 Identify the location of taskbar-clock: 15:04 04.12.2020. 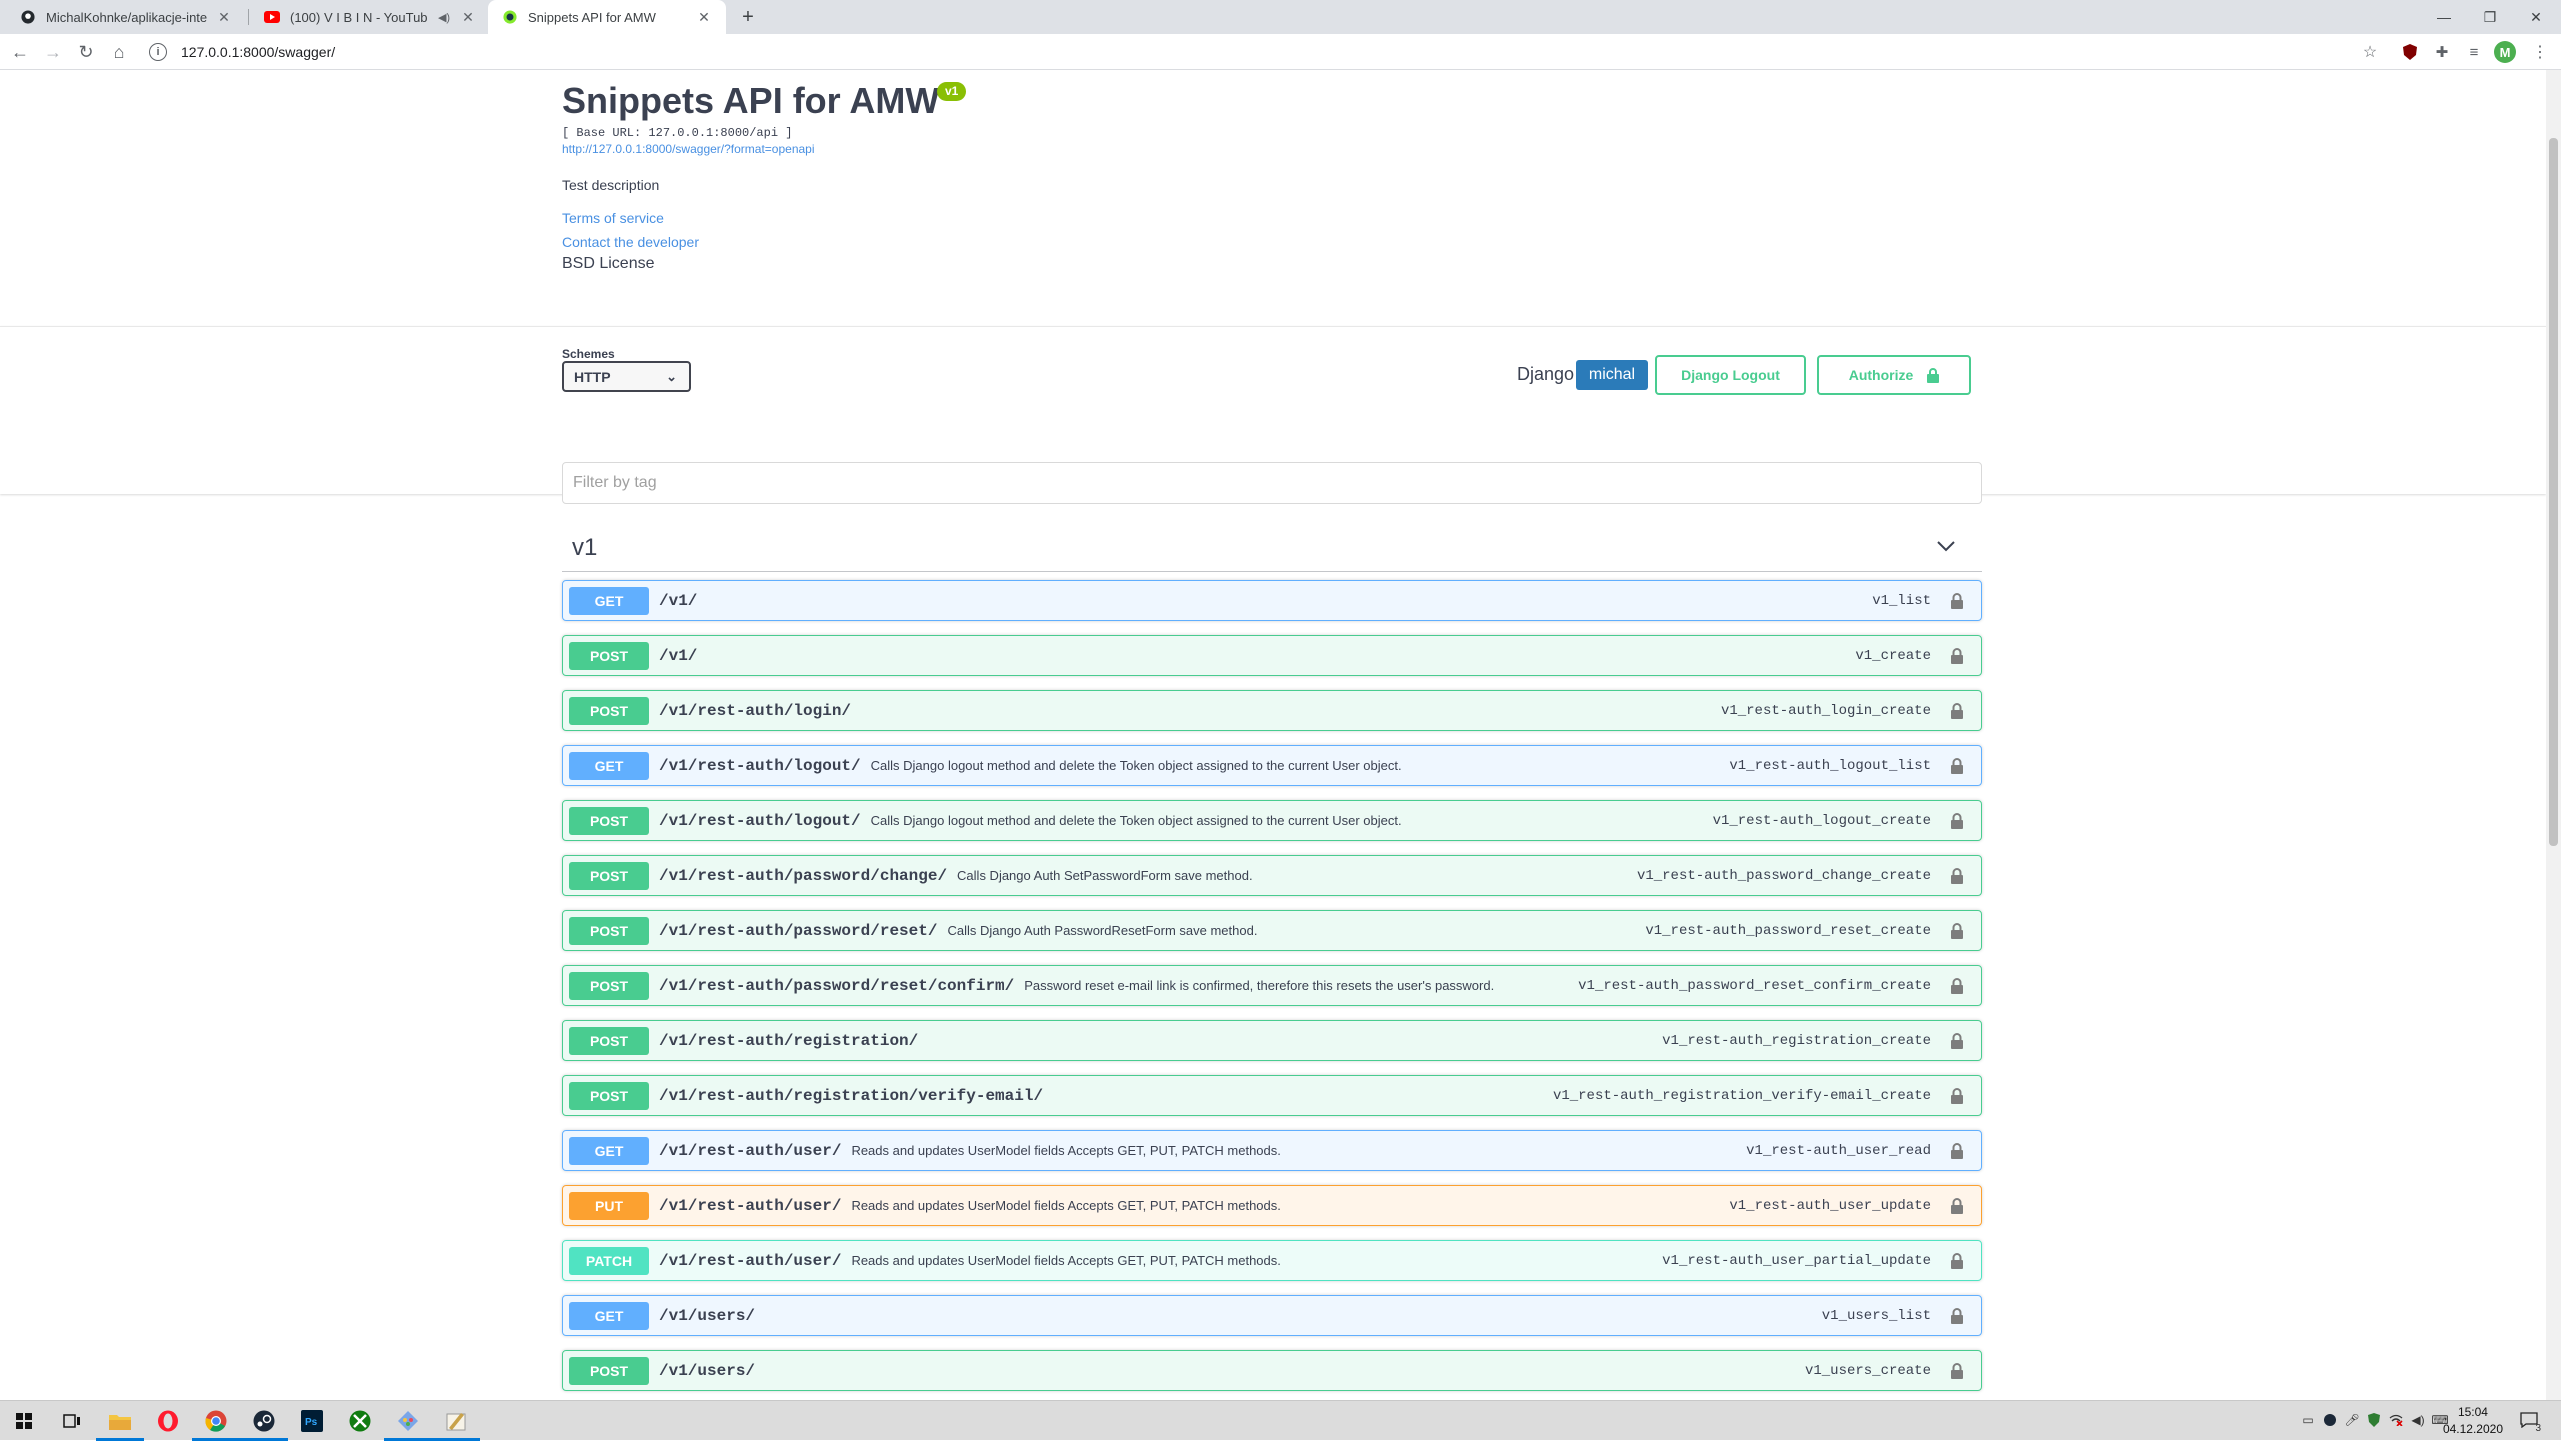
(2473, 1421).